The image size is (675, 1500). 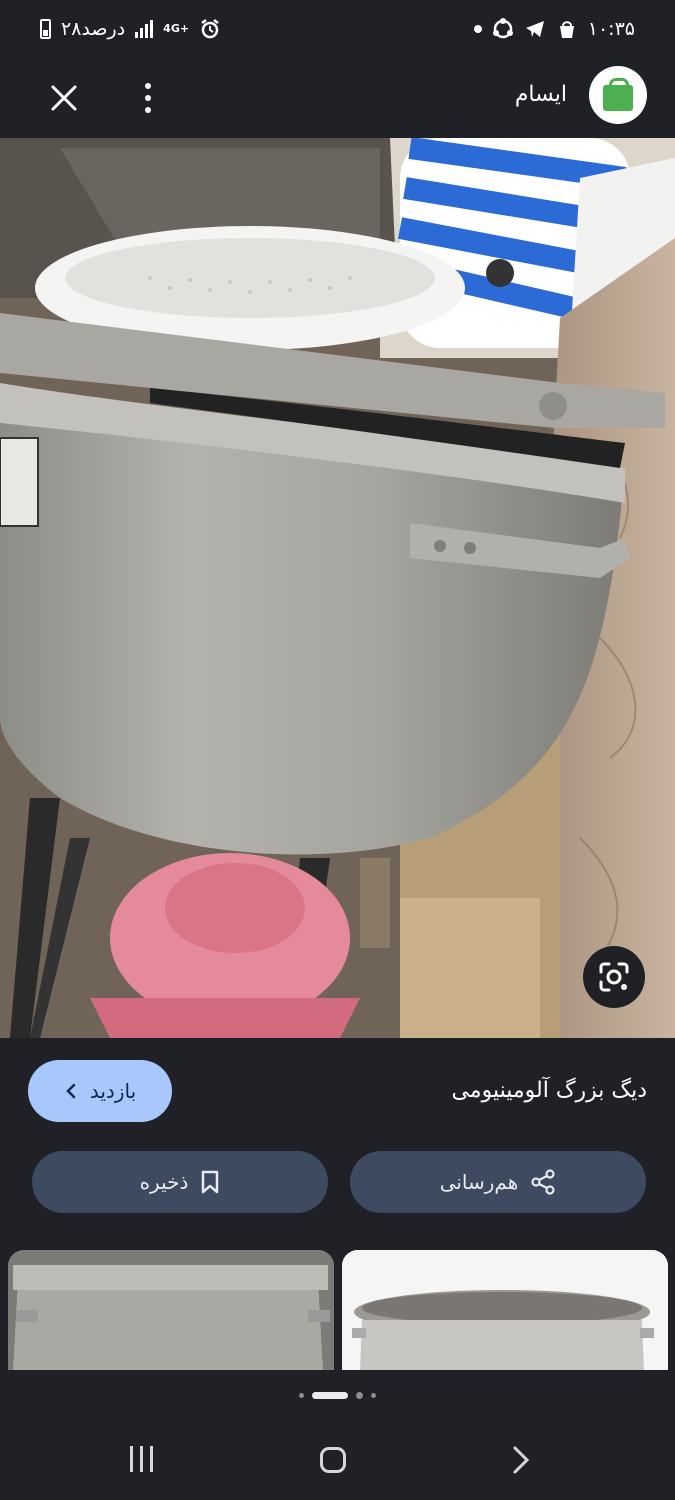 What do you see at coordinates (554, 29) in the screenshot?
I see `status-right: ۱۰:۳۵` at bounding box center [554, 29].